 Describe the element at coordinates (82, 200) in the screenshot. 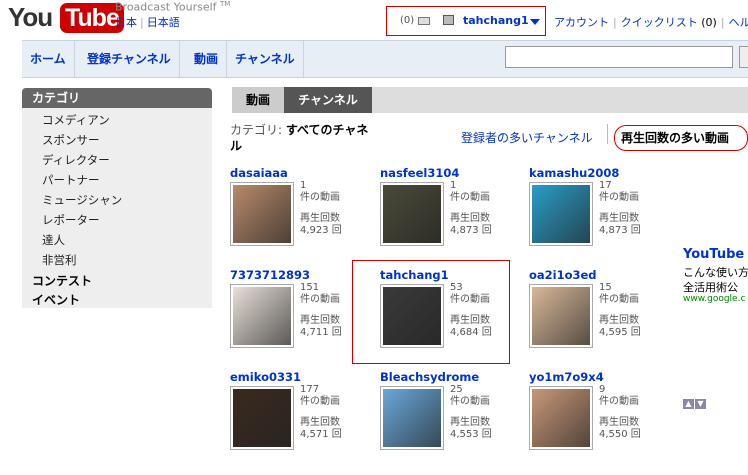

I see `sidebar-item-musicians: ミュージシャン` at that location.